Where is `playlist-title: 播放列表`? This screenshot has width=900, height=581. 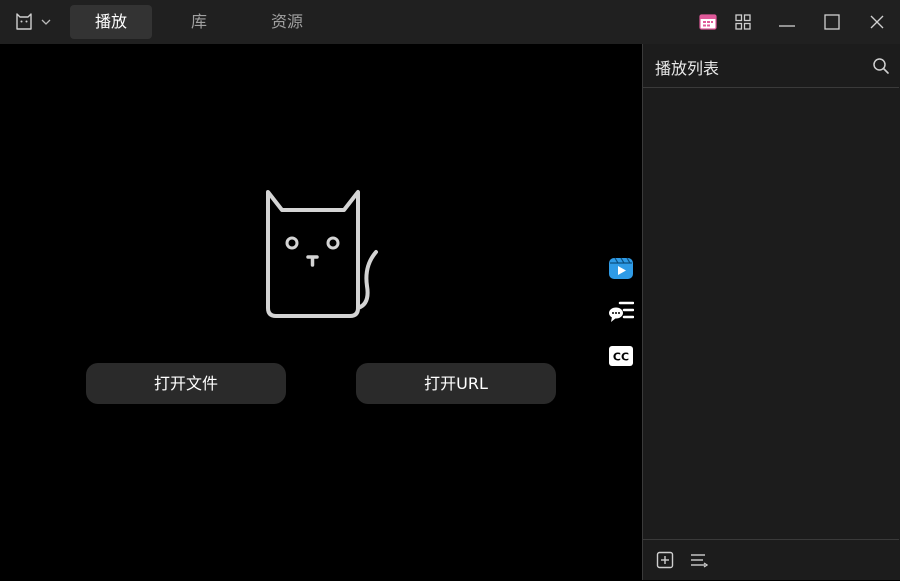
playlist-title: 播放列表 is located at coordinates (687, 68).